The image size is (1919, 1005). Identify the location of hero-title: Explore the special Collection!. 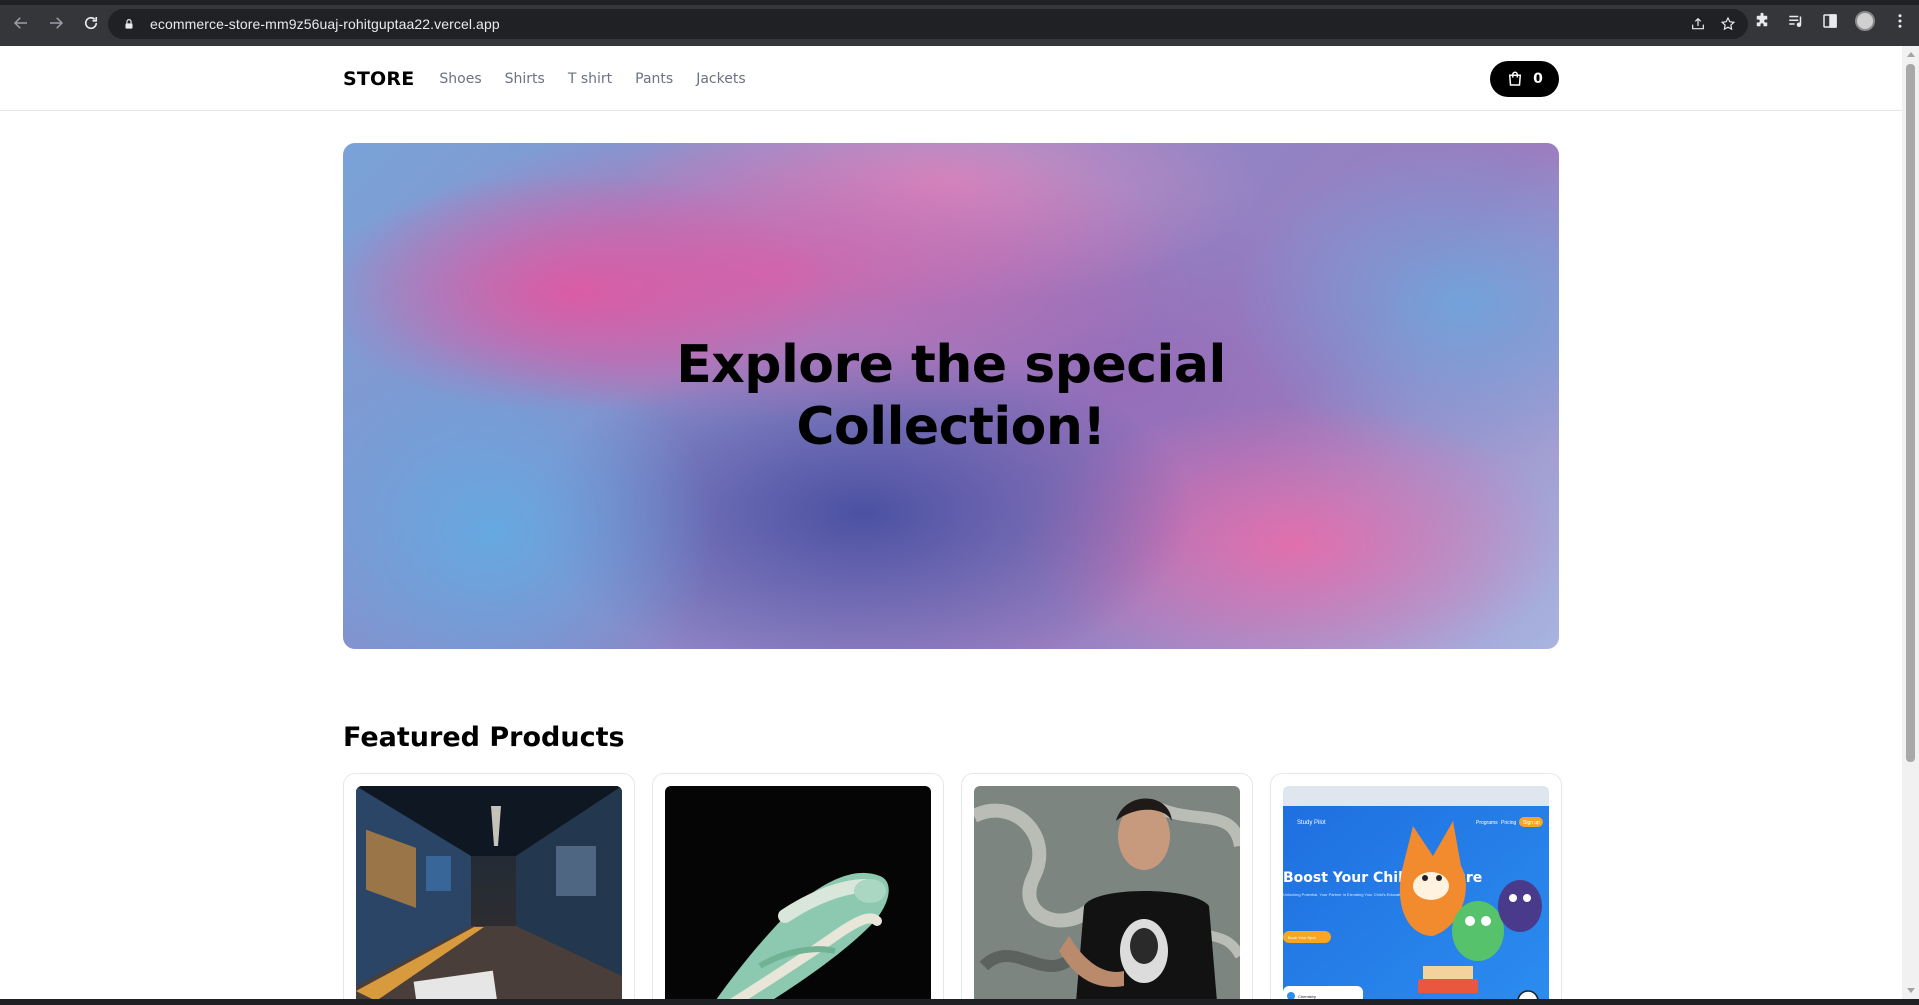
(951, 396).